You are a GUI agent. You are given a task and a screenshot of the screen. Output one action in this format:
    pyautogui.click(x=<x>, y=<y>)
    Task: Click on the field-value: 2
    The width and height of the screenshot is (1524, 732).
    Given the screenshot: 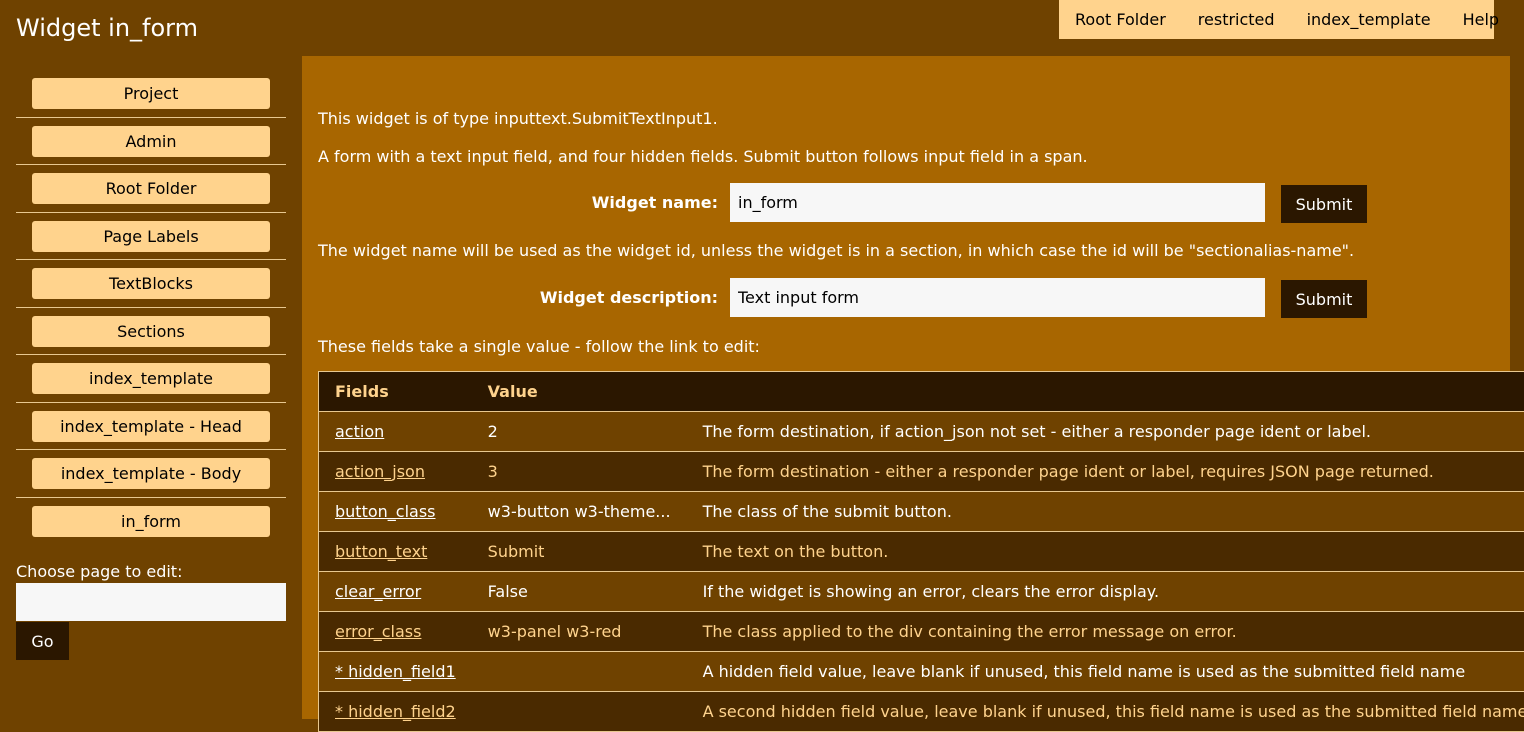 What is the action you would take?
    pyautogui.click(x=579, y=432)
    